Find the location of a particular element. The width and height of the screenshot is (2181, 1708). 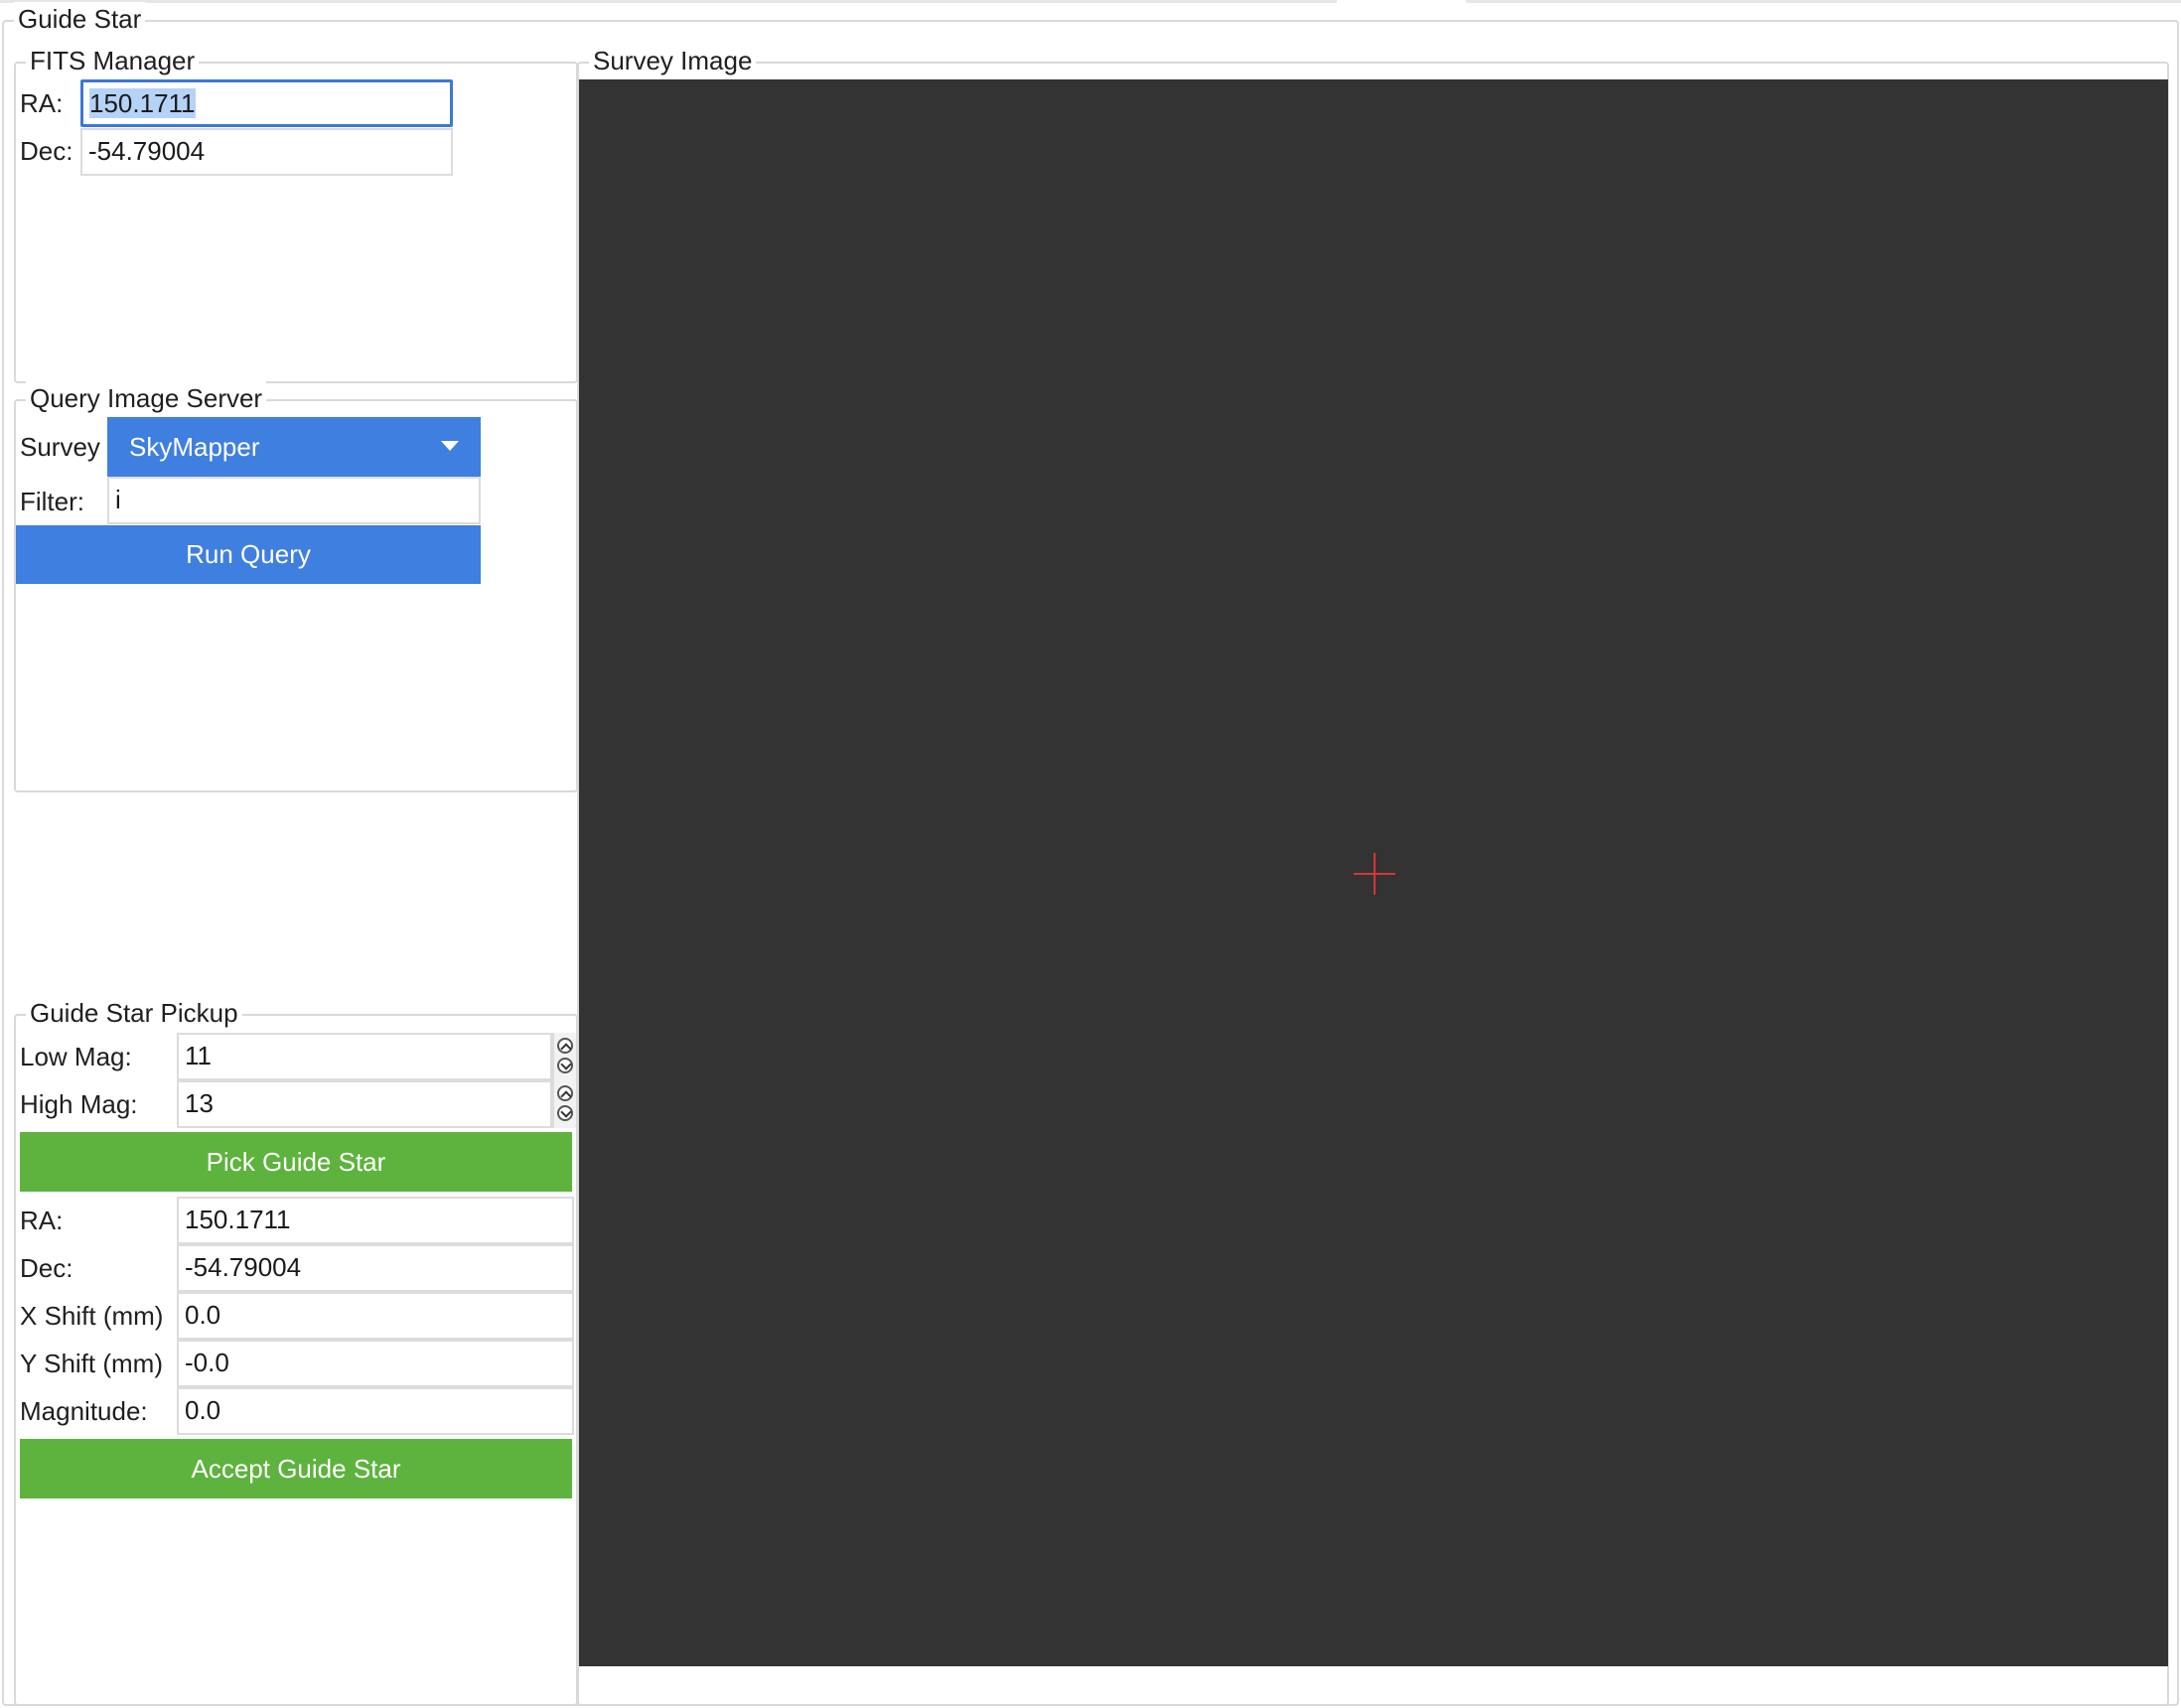

high-mag-input: 13 is located at coordinates (365, 1104).